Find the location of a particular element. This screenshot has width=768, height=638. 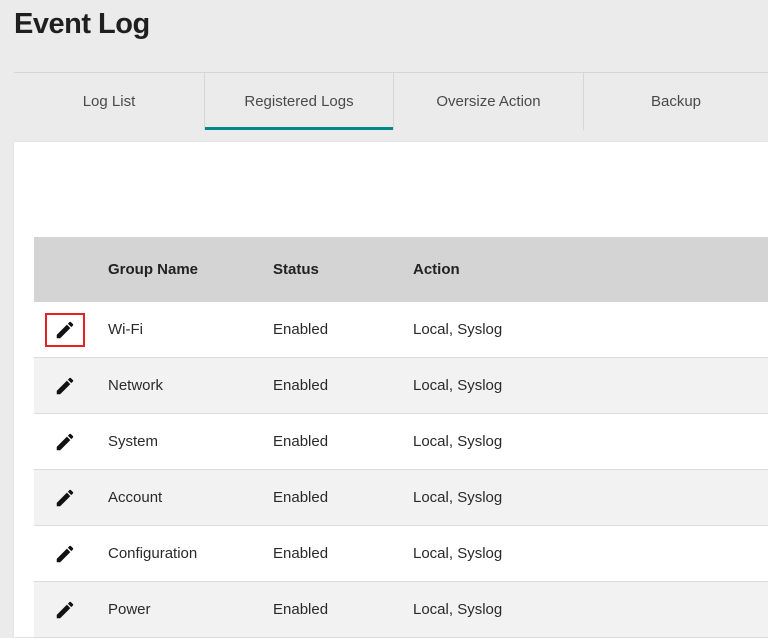

table-row: Network Enabled Local, Syslog is located at coordinates (401, 386).